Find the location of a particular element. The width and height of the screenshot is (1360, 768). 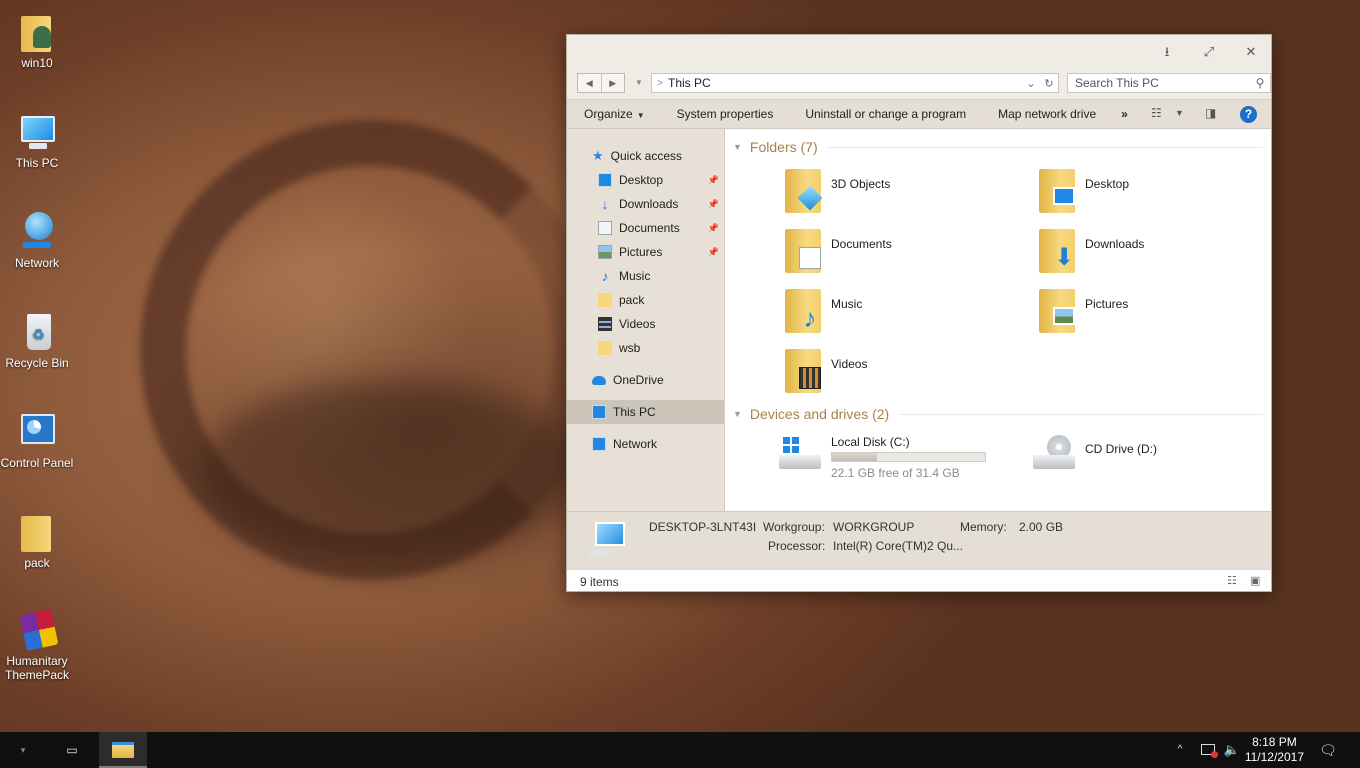

chevron-down-icon: ⌄ is located at coordinates (1031, 83).